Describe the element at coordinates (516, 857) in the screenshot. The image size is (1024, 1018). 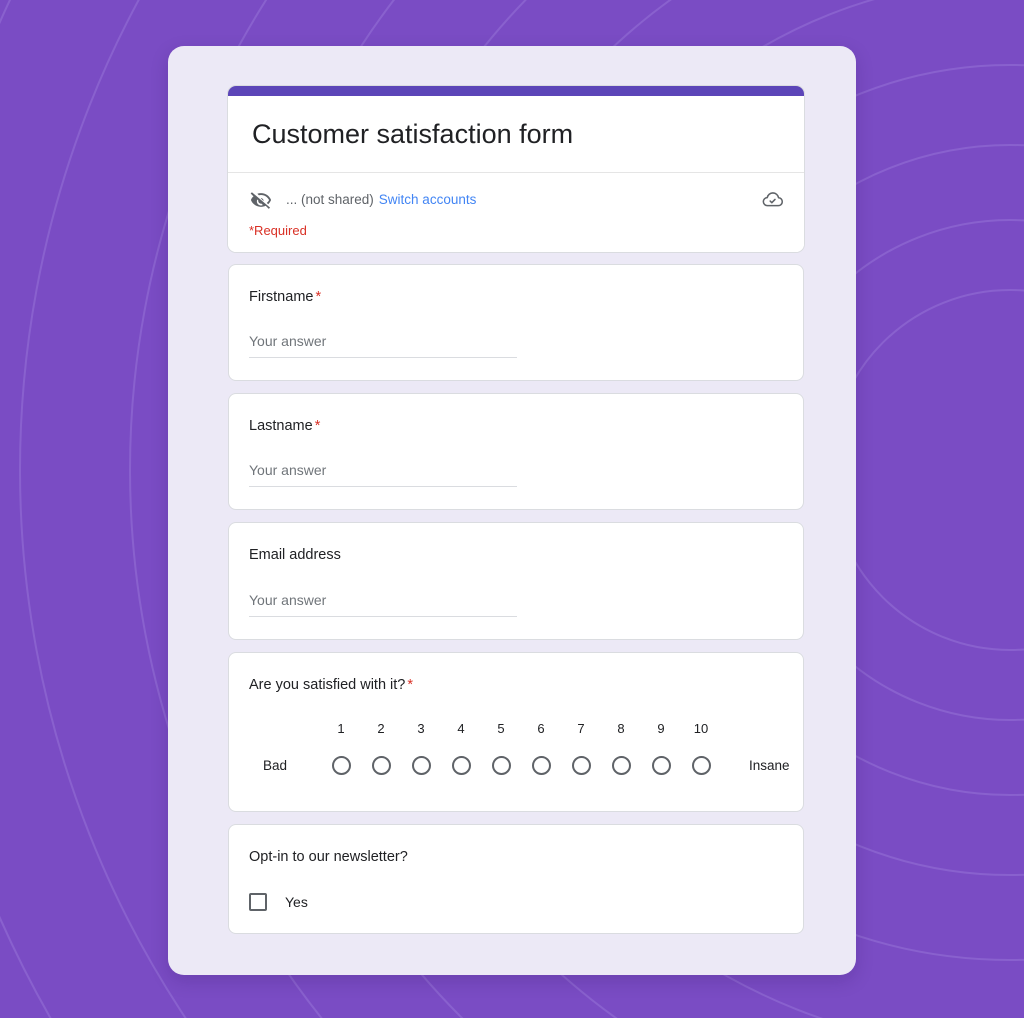
I see `question-label-newsletter: Opt-in to our newsletter?` at that location.